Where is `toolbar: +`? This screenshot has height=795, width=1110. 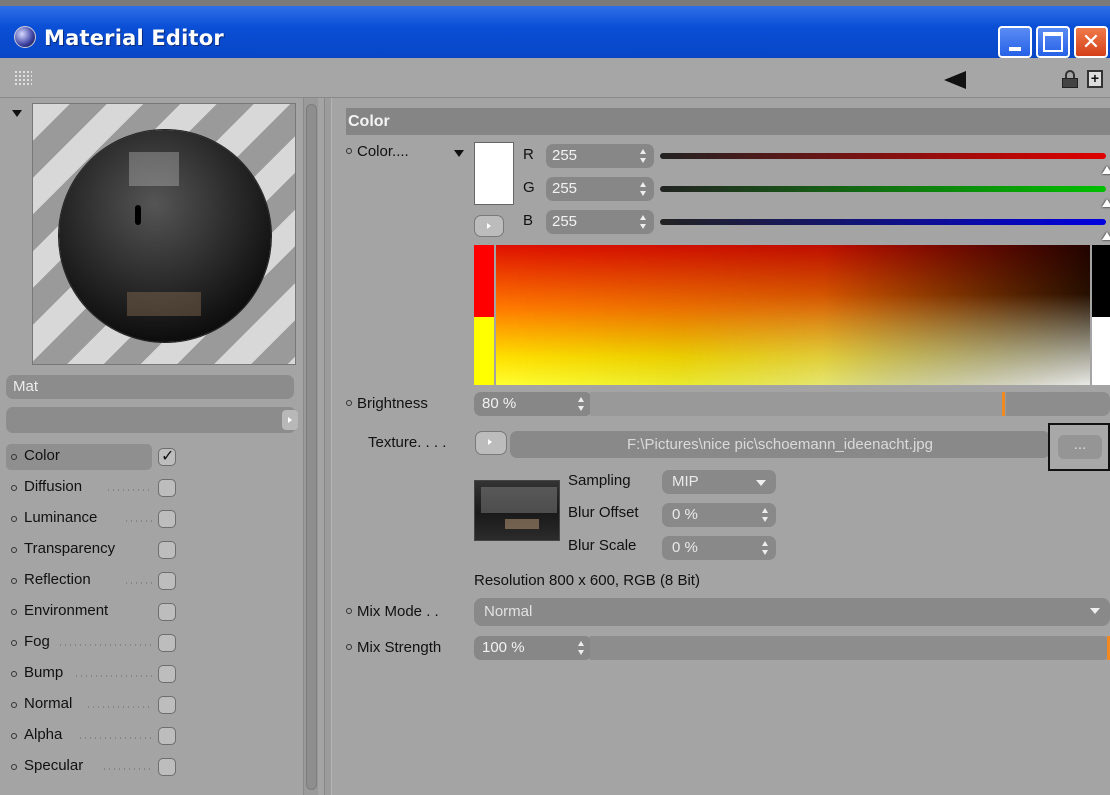
toolbar: + is located at coordinates (555, 78).